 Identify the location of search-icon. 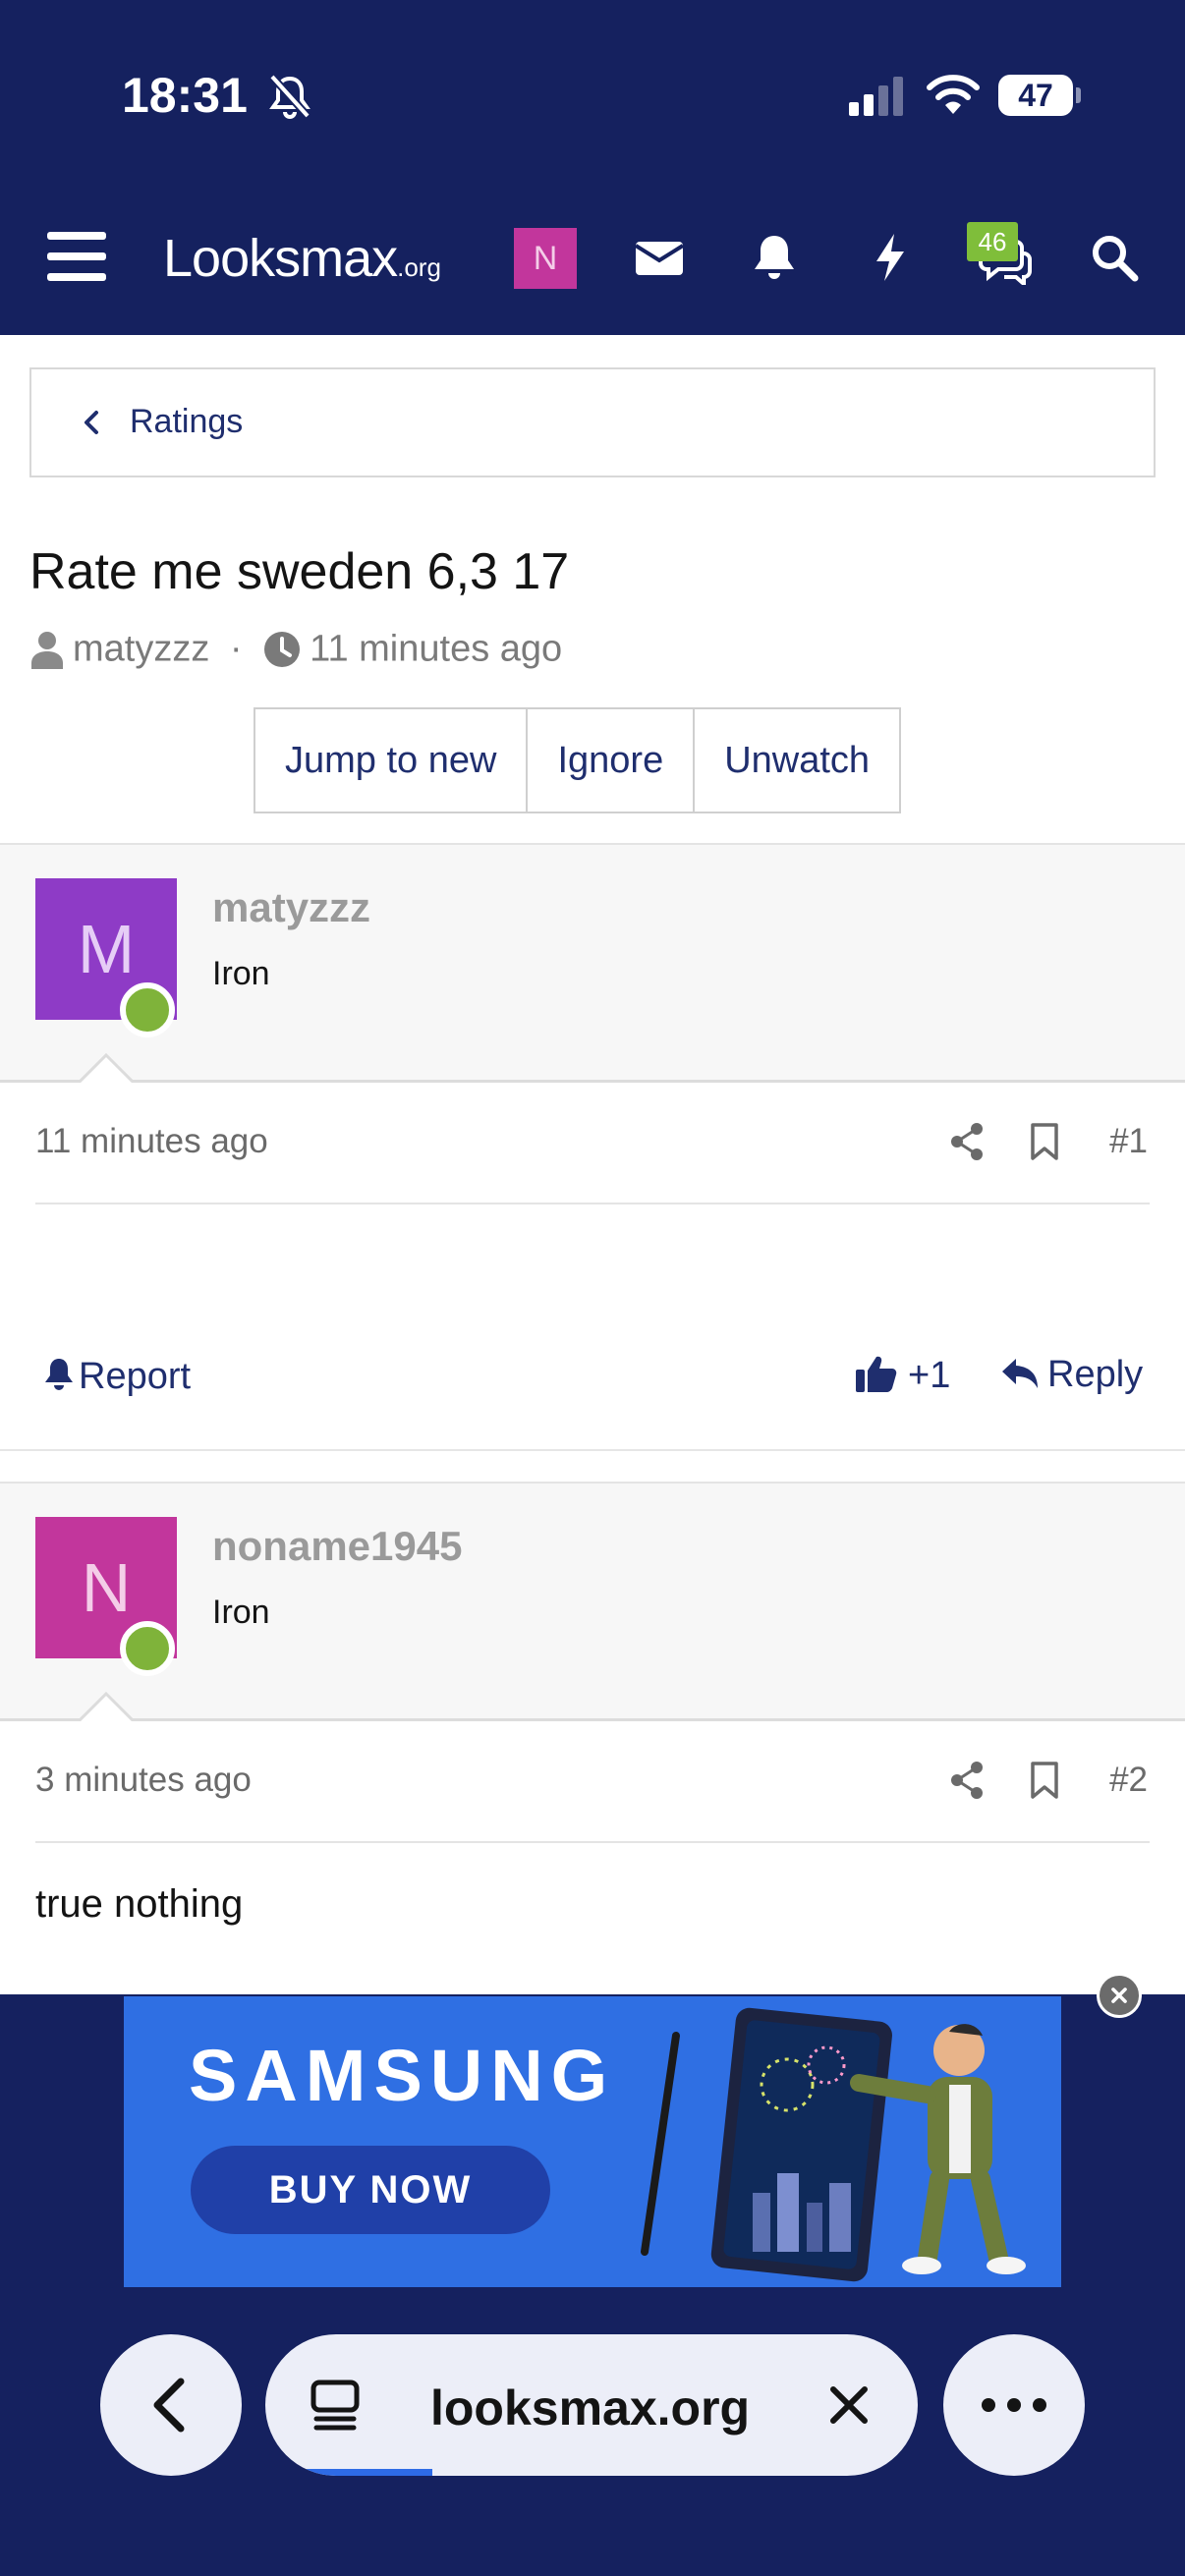
(1115, 257).